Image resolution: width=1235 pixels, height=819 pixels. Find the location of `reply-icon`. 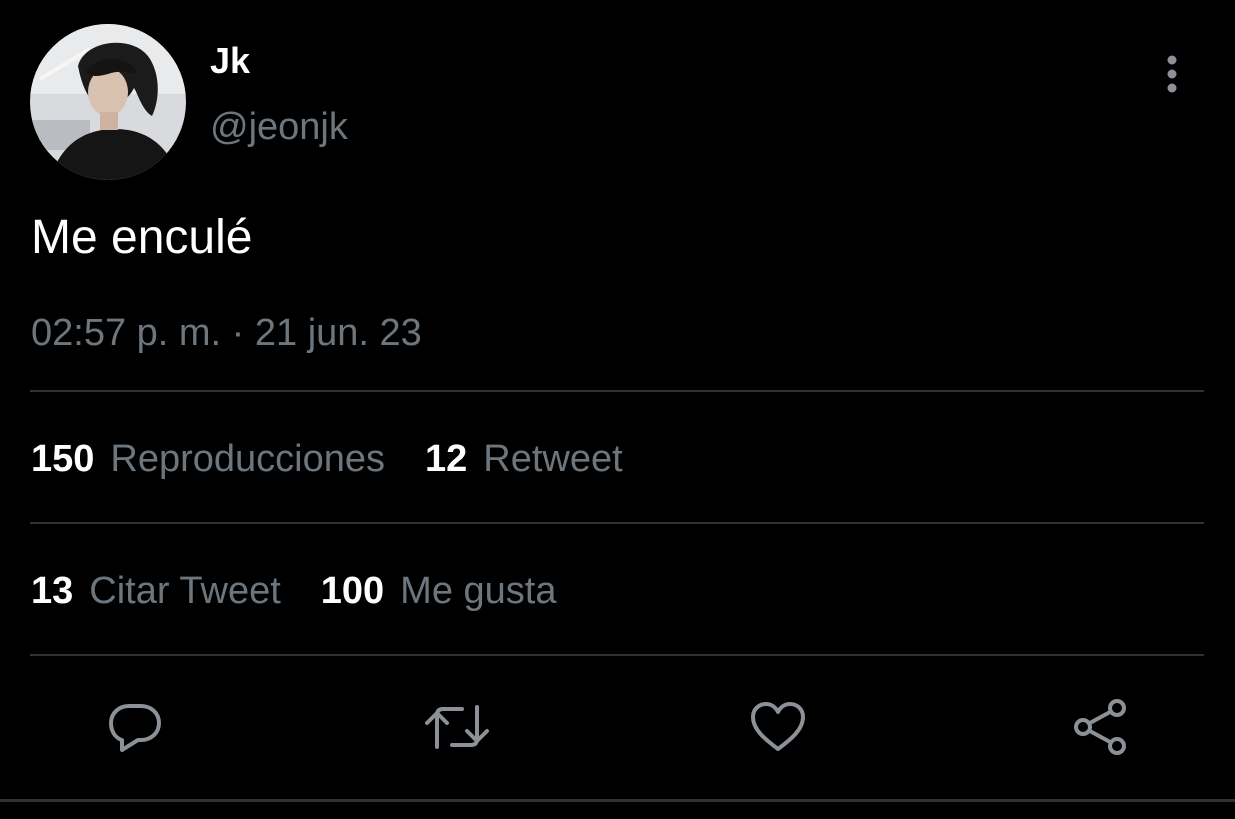

reply-icon is located at coordinates (135, 728).